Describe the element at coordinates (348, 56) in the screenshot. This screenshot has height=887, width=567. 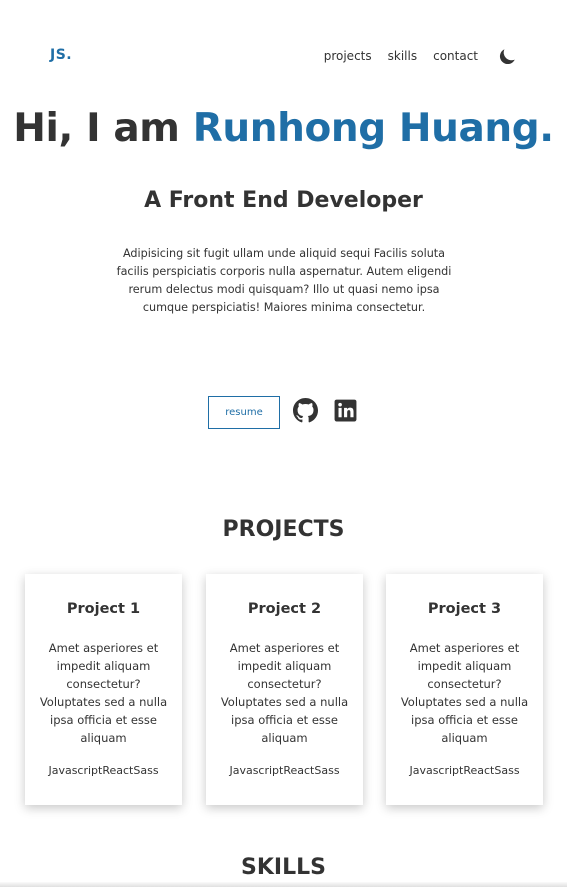
I see `nav-link-projects: projects` at that location.